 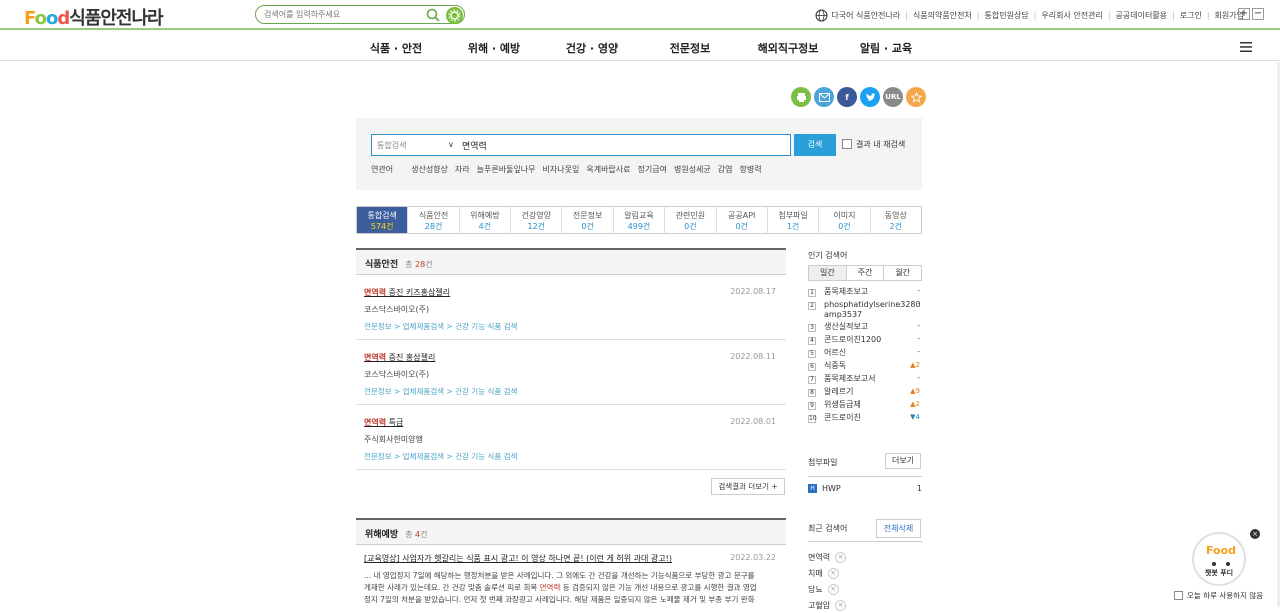 I want to click on list-item: 2 phosphatidylserine3280amp3537-, so click(x=865, y=310).